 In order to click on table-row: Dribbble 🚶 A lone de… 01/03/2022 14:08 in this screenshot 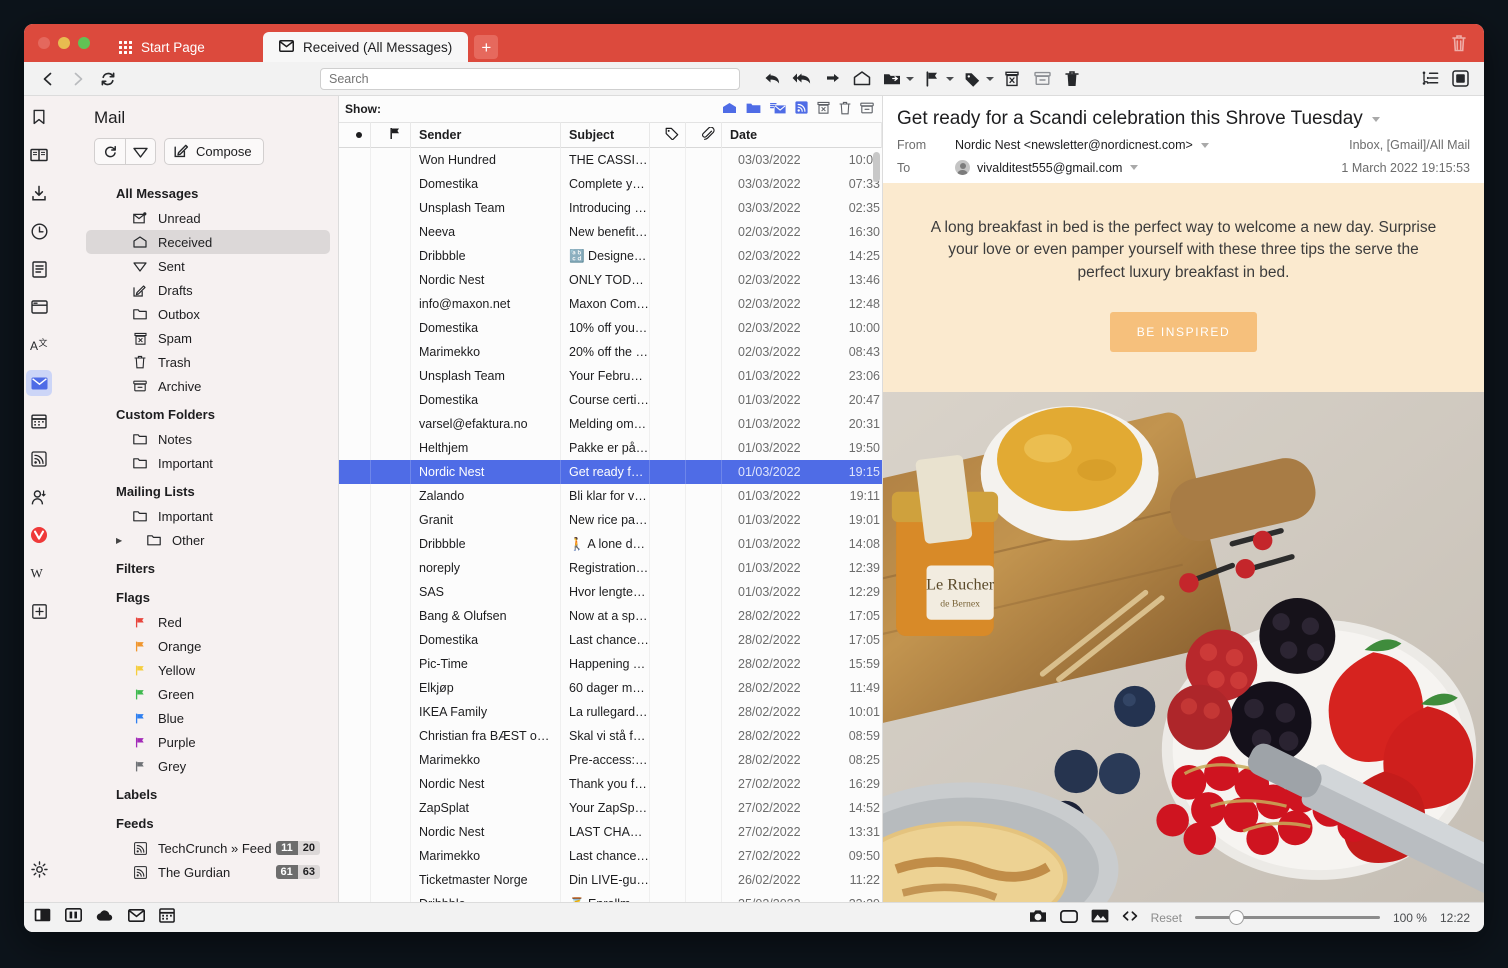, I will do `click(610, 544)`.